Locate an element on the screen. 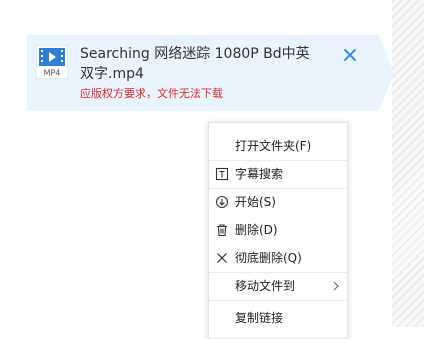 This screenshot has width=424, height=339. menu-item-subtitle-search: 字幕搜索 is located at coordinates (278, 174).